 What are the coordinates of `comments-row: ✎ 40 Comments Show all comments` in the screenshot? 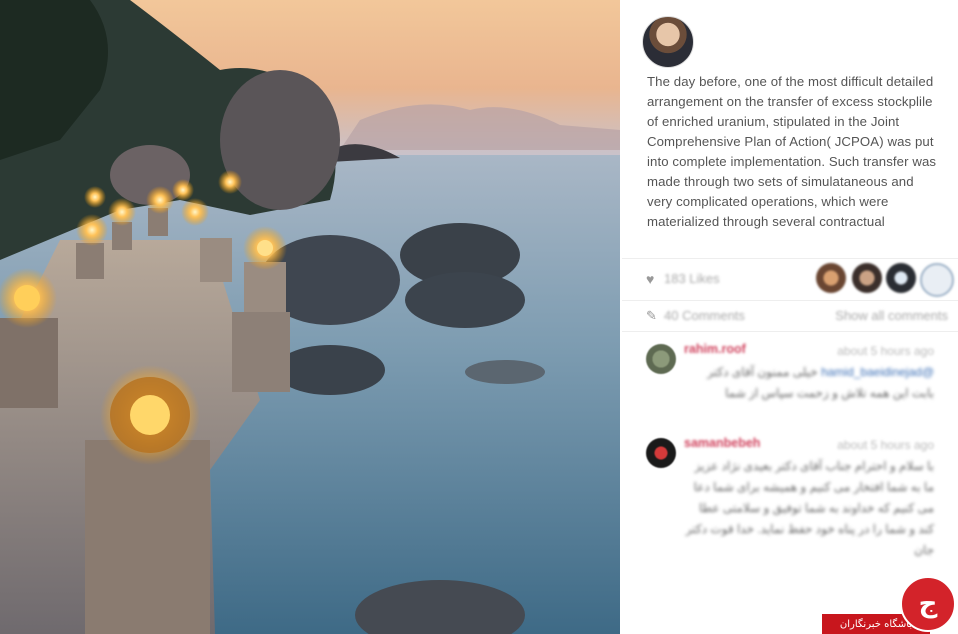 It's located at (790, 315).